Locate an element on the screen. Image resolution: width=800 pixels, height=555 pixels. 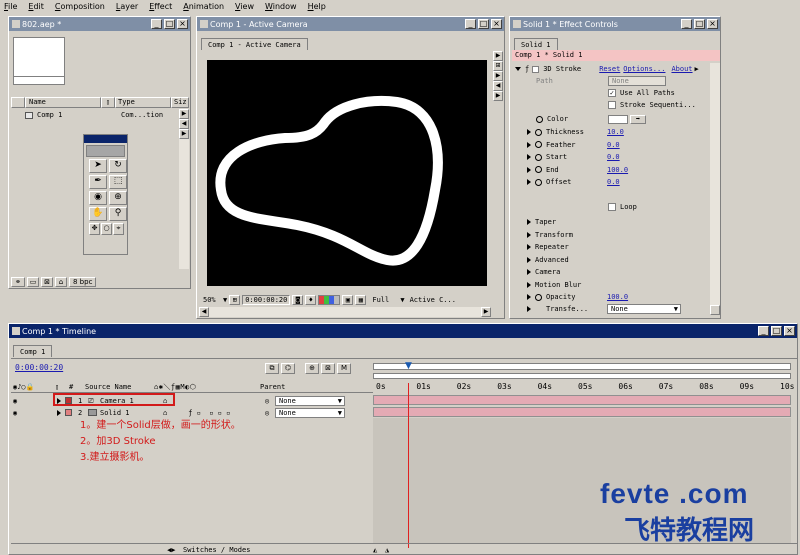
zoom-slider is located at coordinates (582, 376).